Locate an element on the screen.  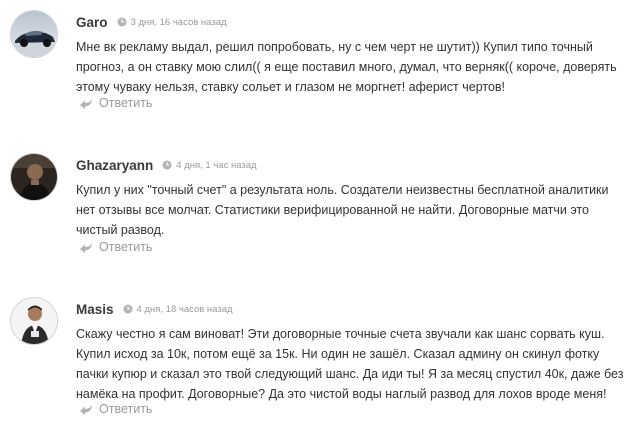
comment-date: 4 дня, 18 часов назад is located at coordinates (185, 309).